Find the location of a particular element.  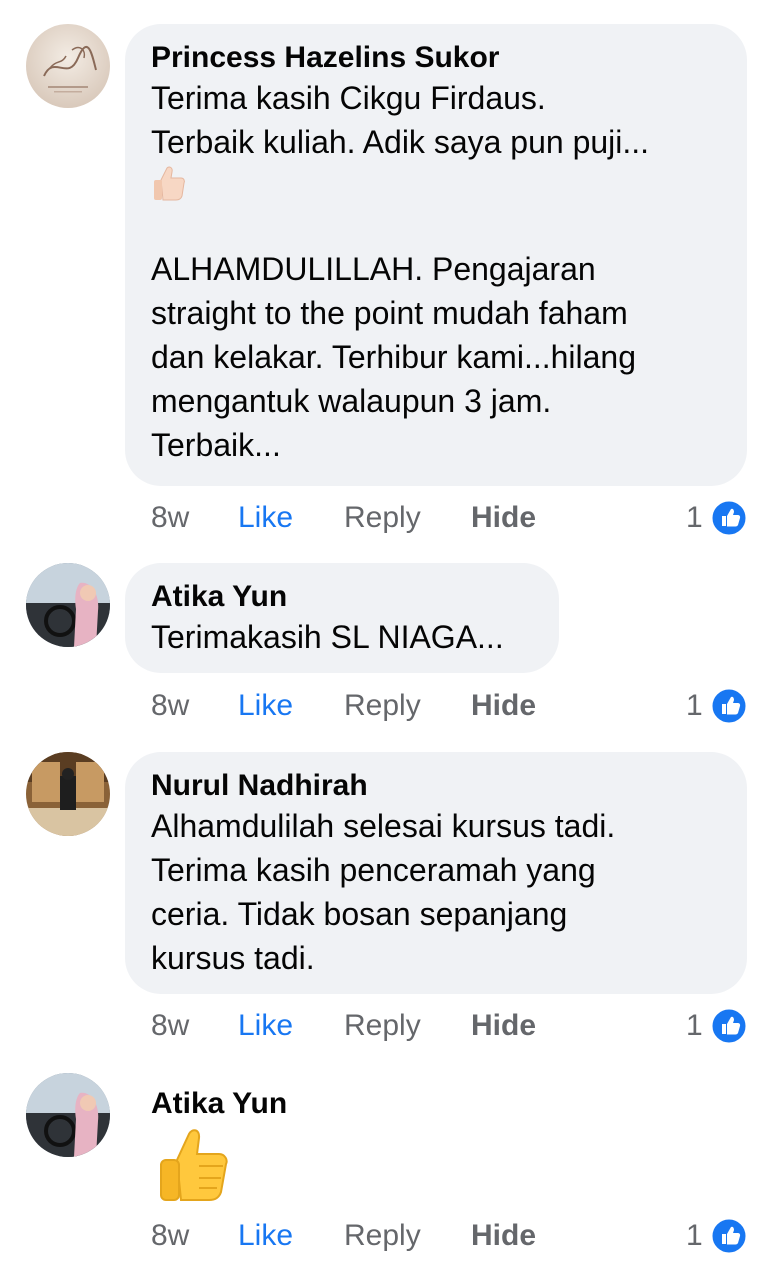

comment-author: Nurul Nadhirah is located at coordinates (436, 786).